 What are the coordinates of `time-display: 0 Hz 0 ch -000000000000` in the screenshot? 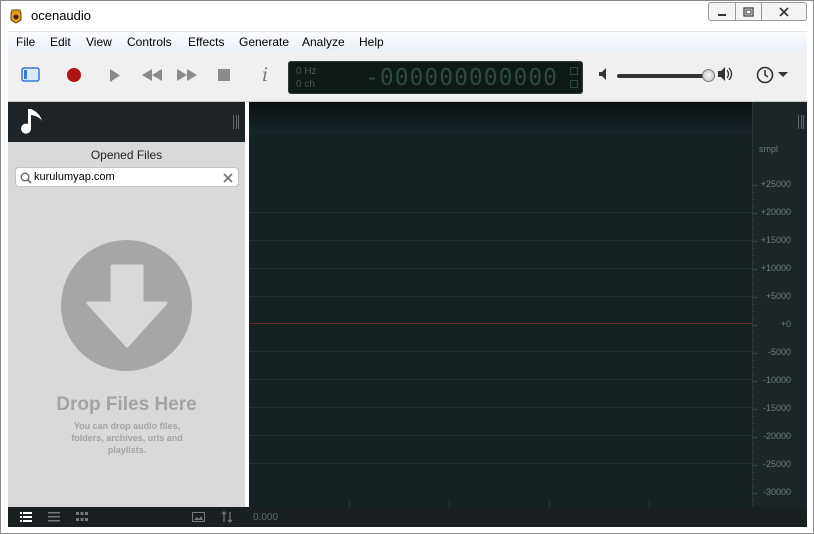 It's located at (435, 77).